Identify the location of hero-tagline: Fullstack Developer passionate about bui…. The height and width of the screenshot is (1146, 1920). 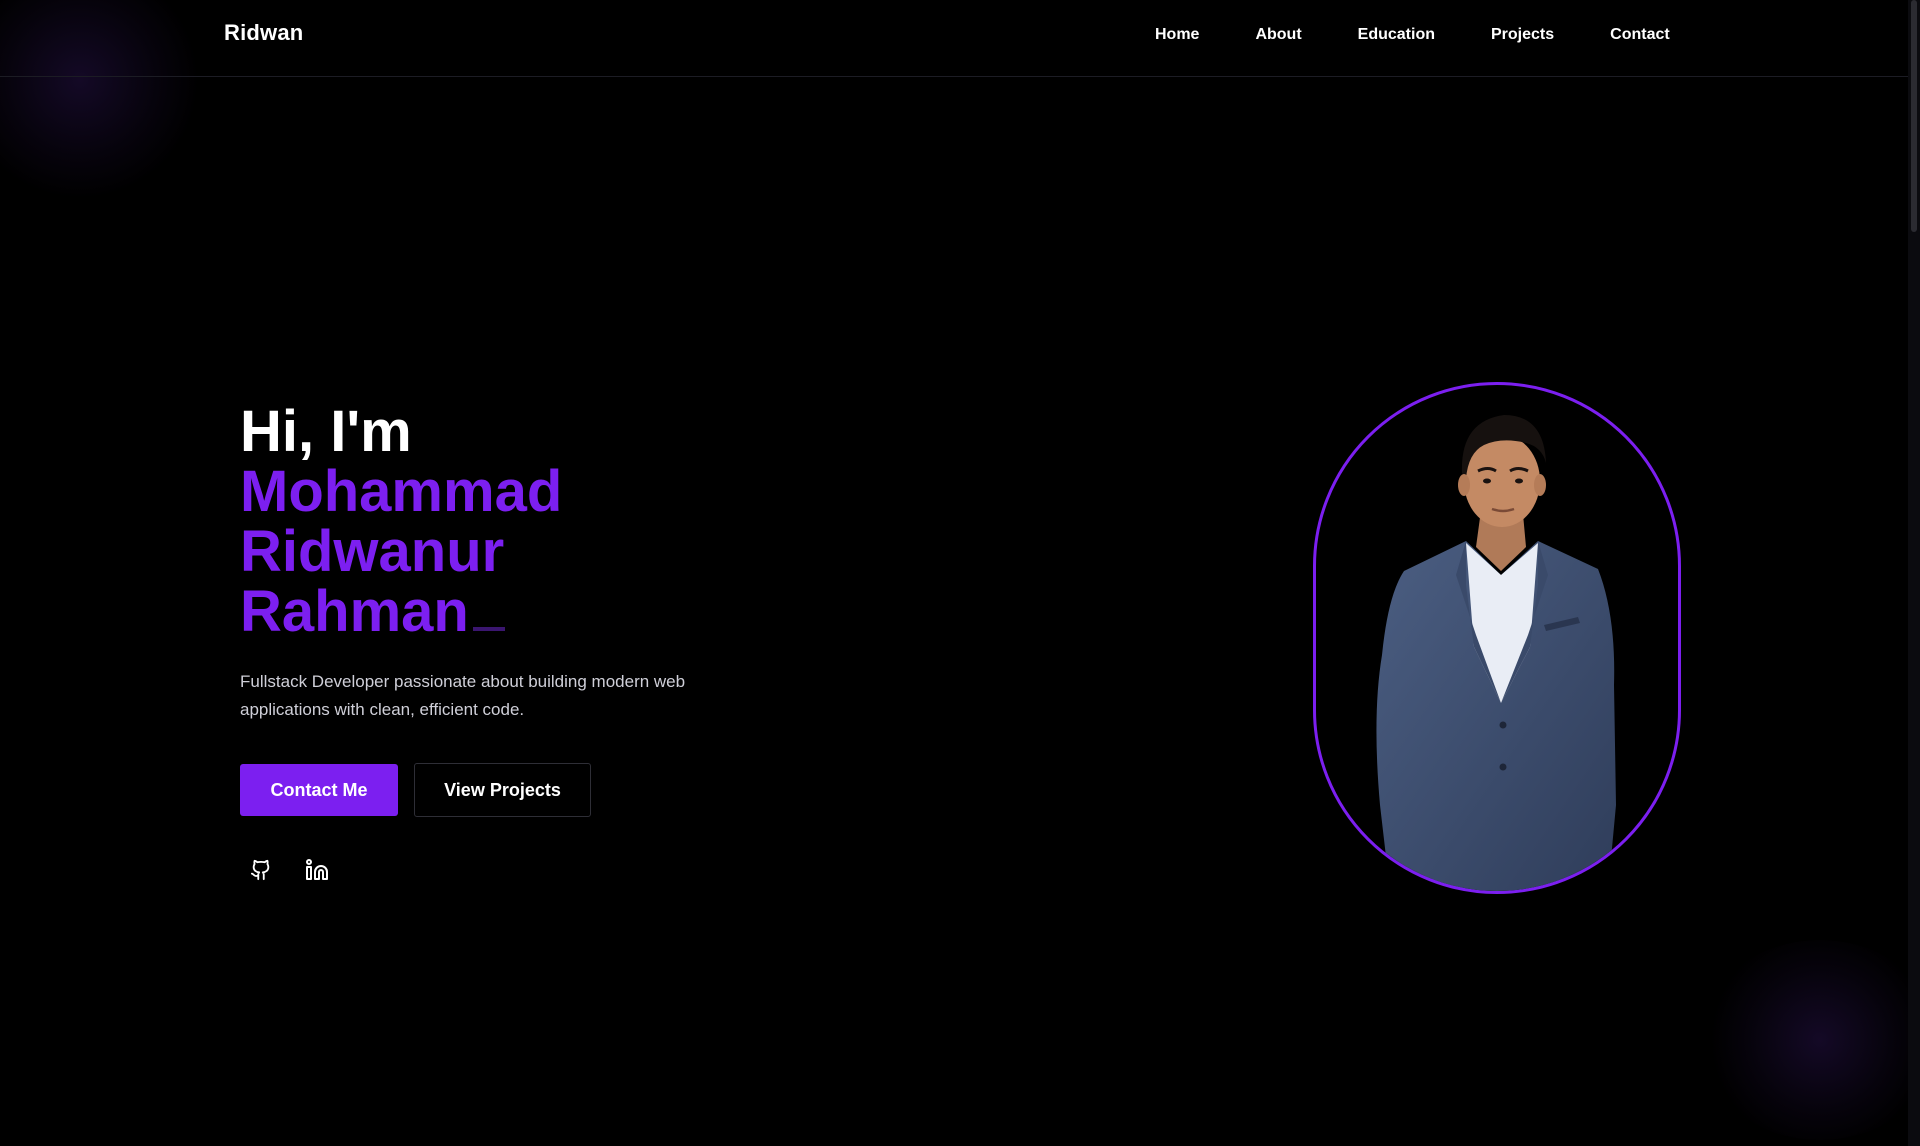
(463, 695).